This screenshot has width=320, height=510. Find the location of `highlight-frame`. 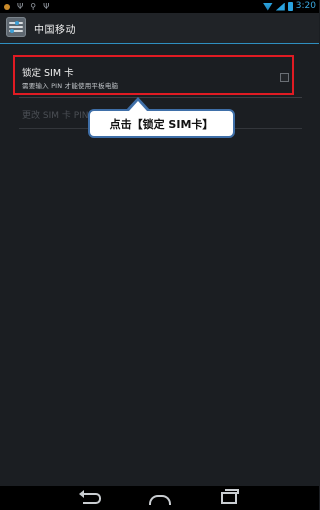

highlight-frame is located at coordinates (153, 75).